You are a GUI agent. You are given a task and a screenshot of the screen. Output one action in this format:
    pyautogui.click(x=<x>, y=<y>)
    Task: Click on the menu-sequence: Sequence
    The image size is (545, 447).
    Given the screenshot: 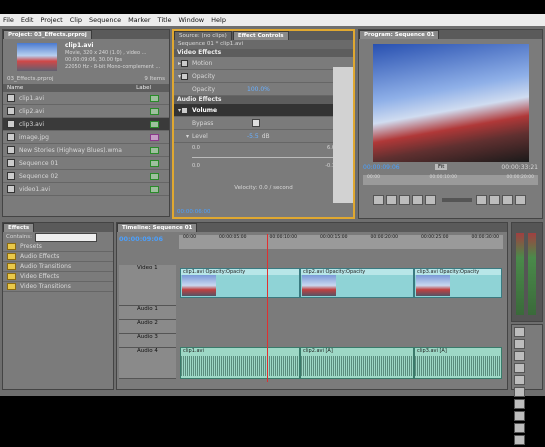 What is the action you would take?
    pyautogui.click(x=105, y=20)
    